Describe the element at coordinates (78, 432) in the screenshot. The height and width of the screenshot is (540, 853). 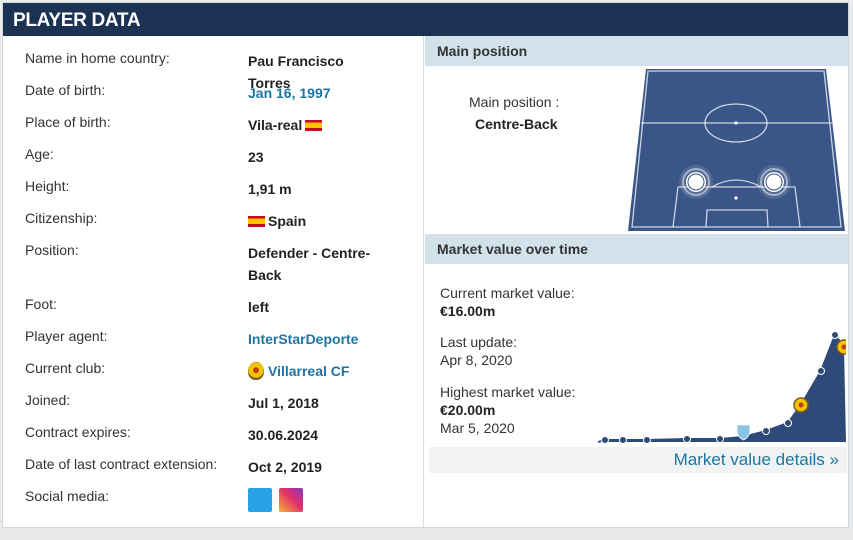
I see `row-label: Contract expires:` at that location.